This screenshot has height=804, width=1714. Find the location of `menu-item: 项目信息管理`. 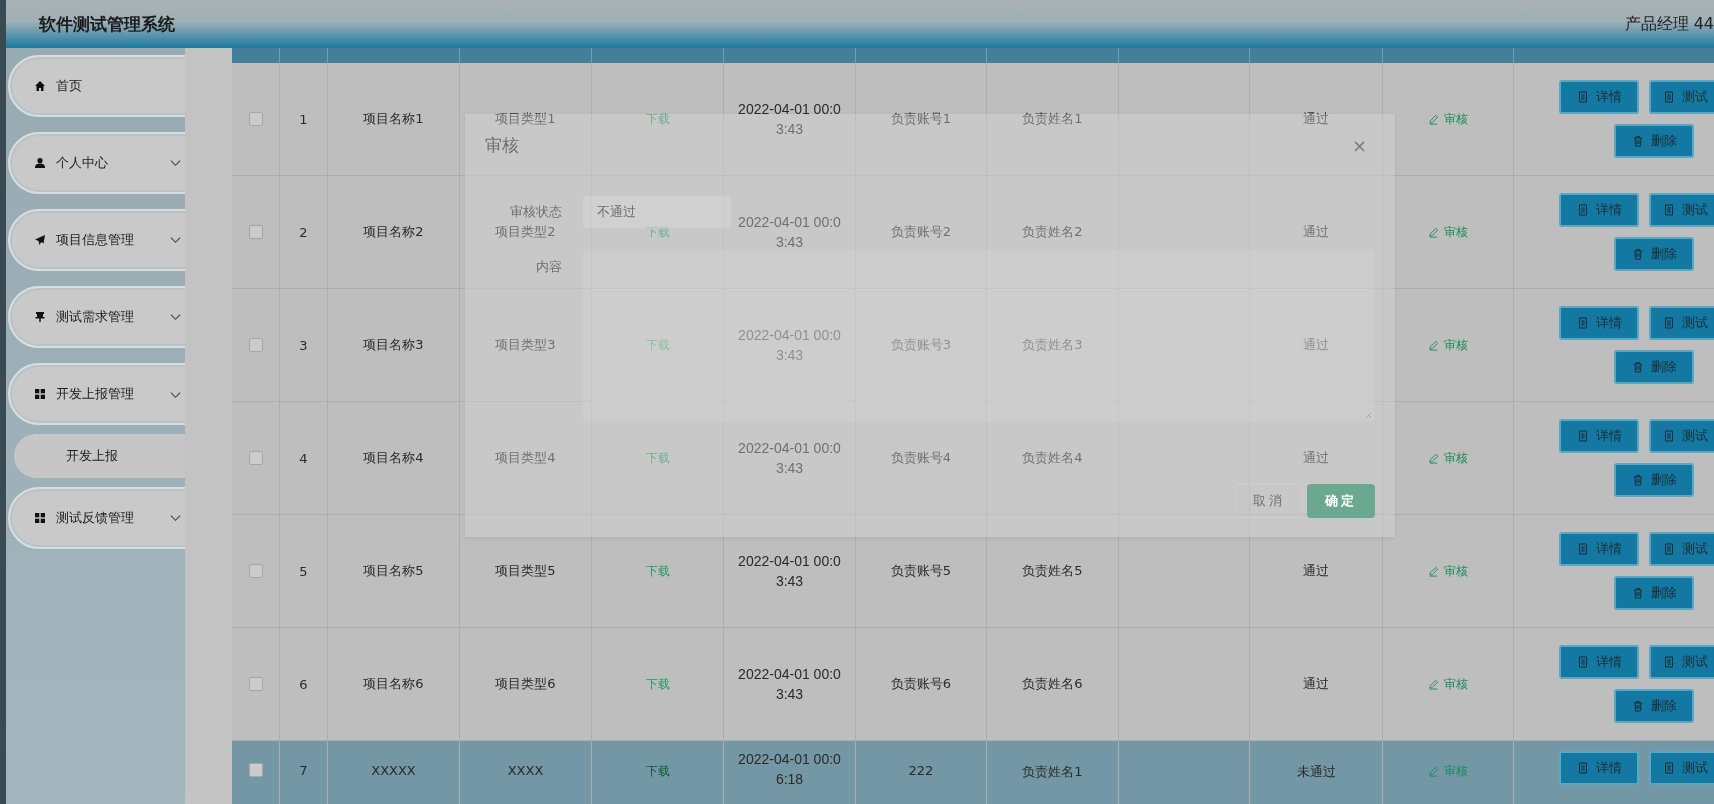

menu-item: 项目信息管理 is located at coordinates (96, 240).